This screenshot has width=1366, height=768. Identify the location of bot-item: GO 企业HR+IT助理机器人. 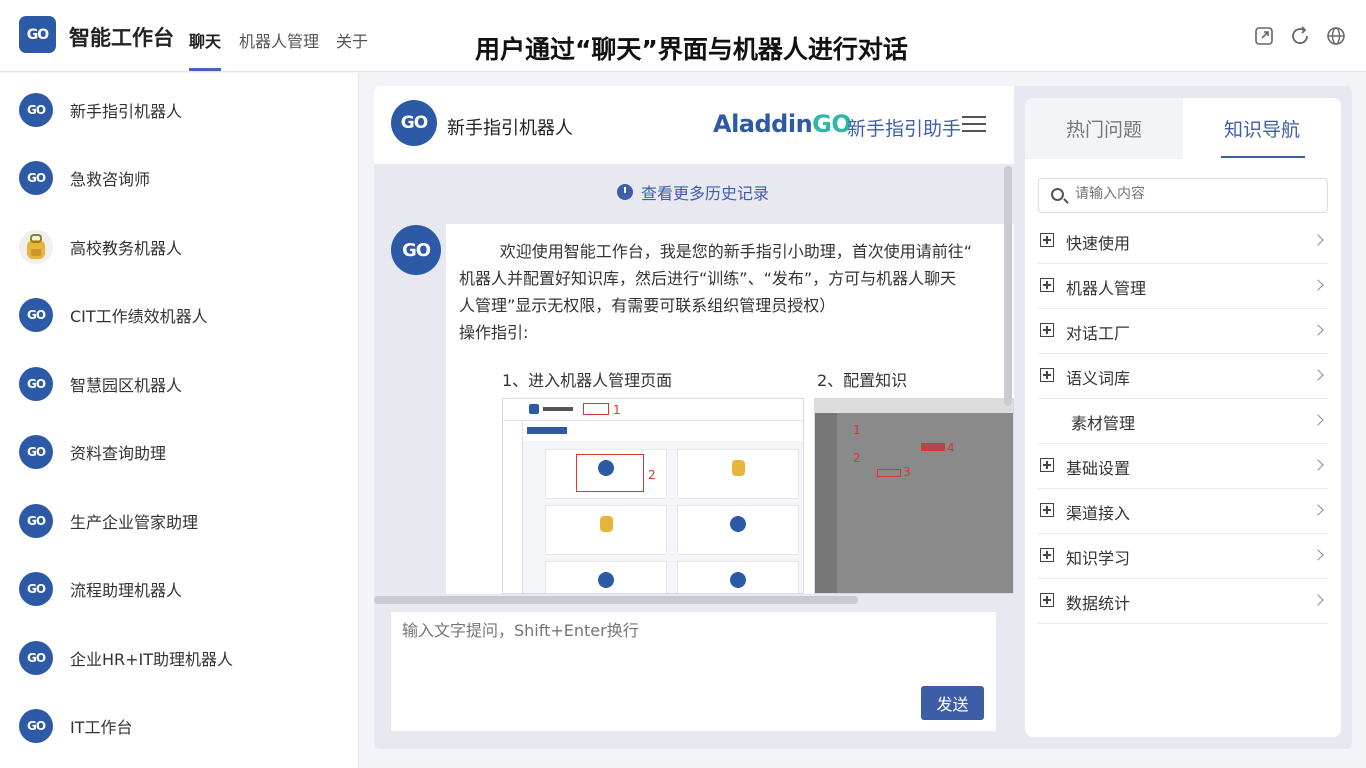
(179, 658).